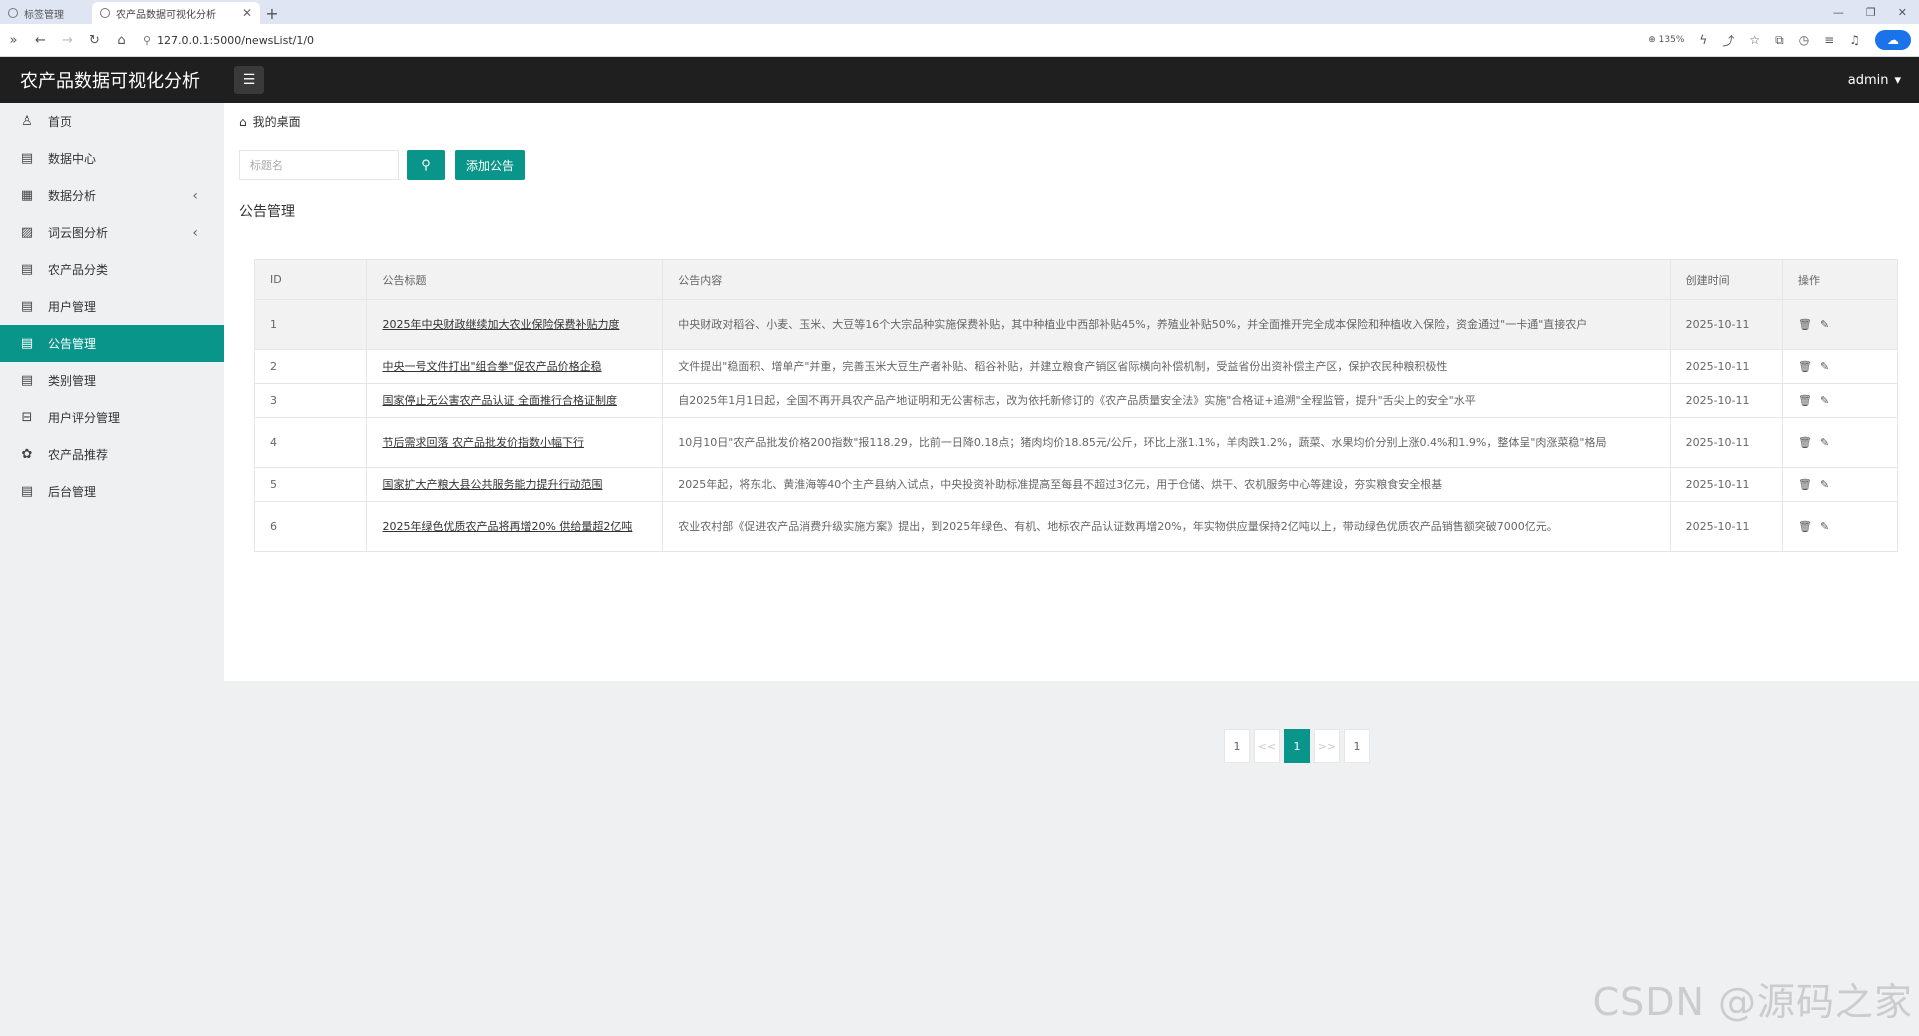  Describe the element at coordinates (166, 15) in the screenshot. I see `browser-tab-label: 农产品数据可视化分析` at that location.